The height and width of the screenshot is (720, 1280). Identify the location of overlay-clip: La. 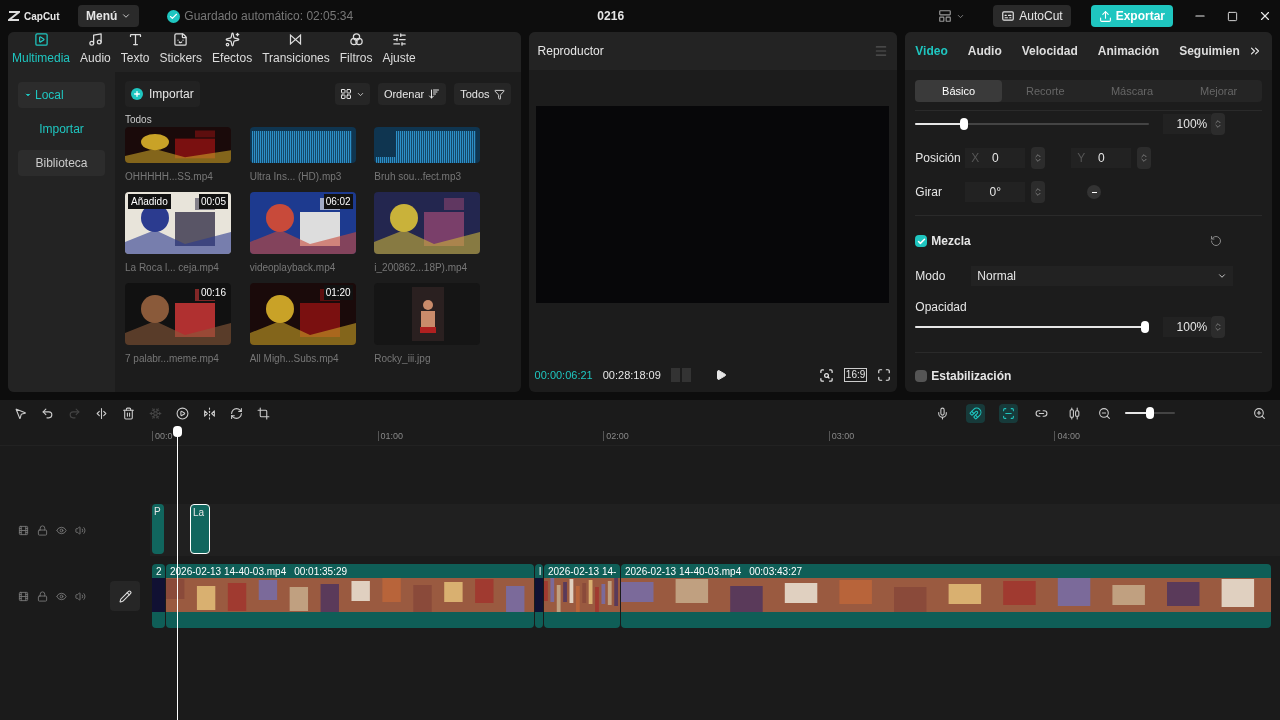
(200, 529).